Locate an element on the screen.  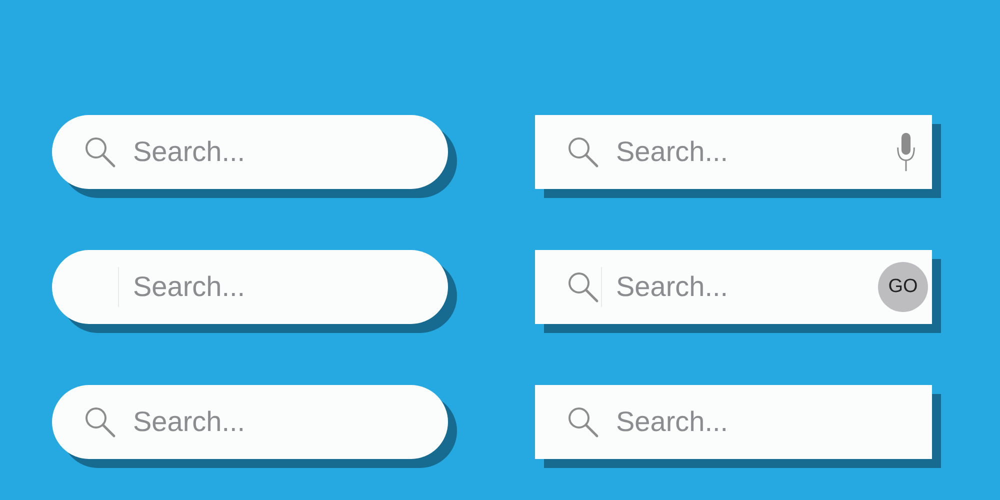
search-field: Search... GO is located at coordinates (733, 287).